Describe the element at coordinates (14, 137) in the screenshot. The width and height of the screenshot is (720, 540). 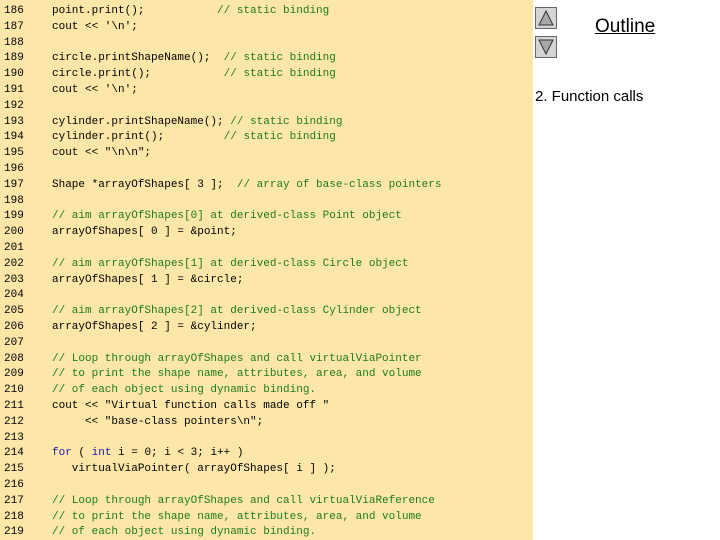
I see `line-number: 194` at that location.